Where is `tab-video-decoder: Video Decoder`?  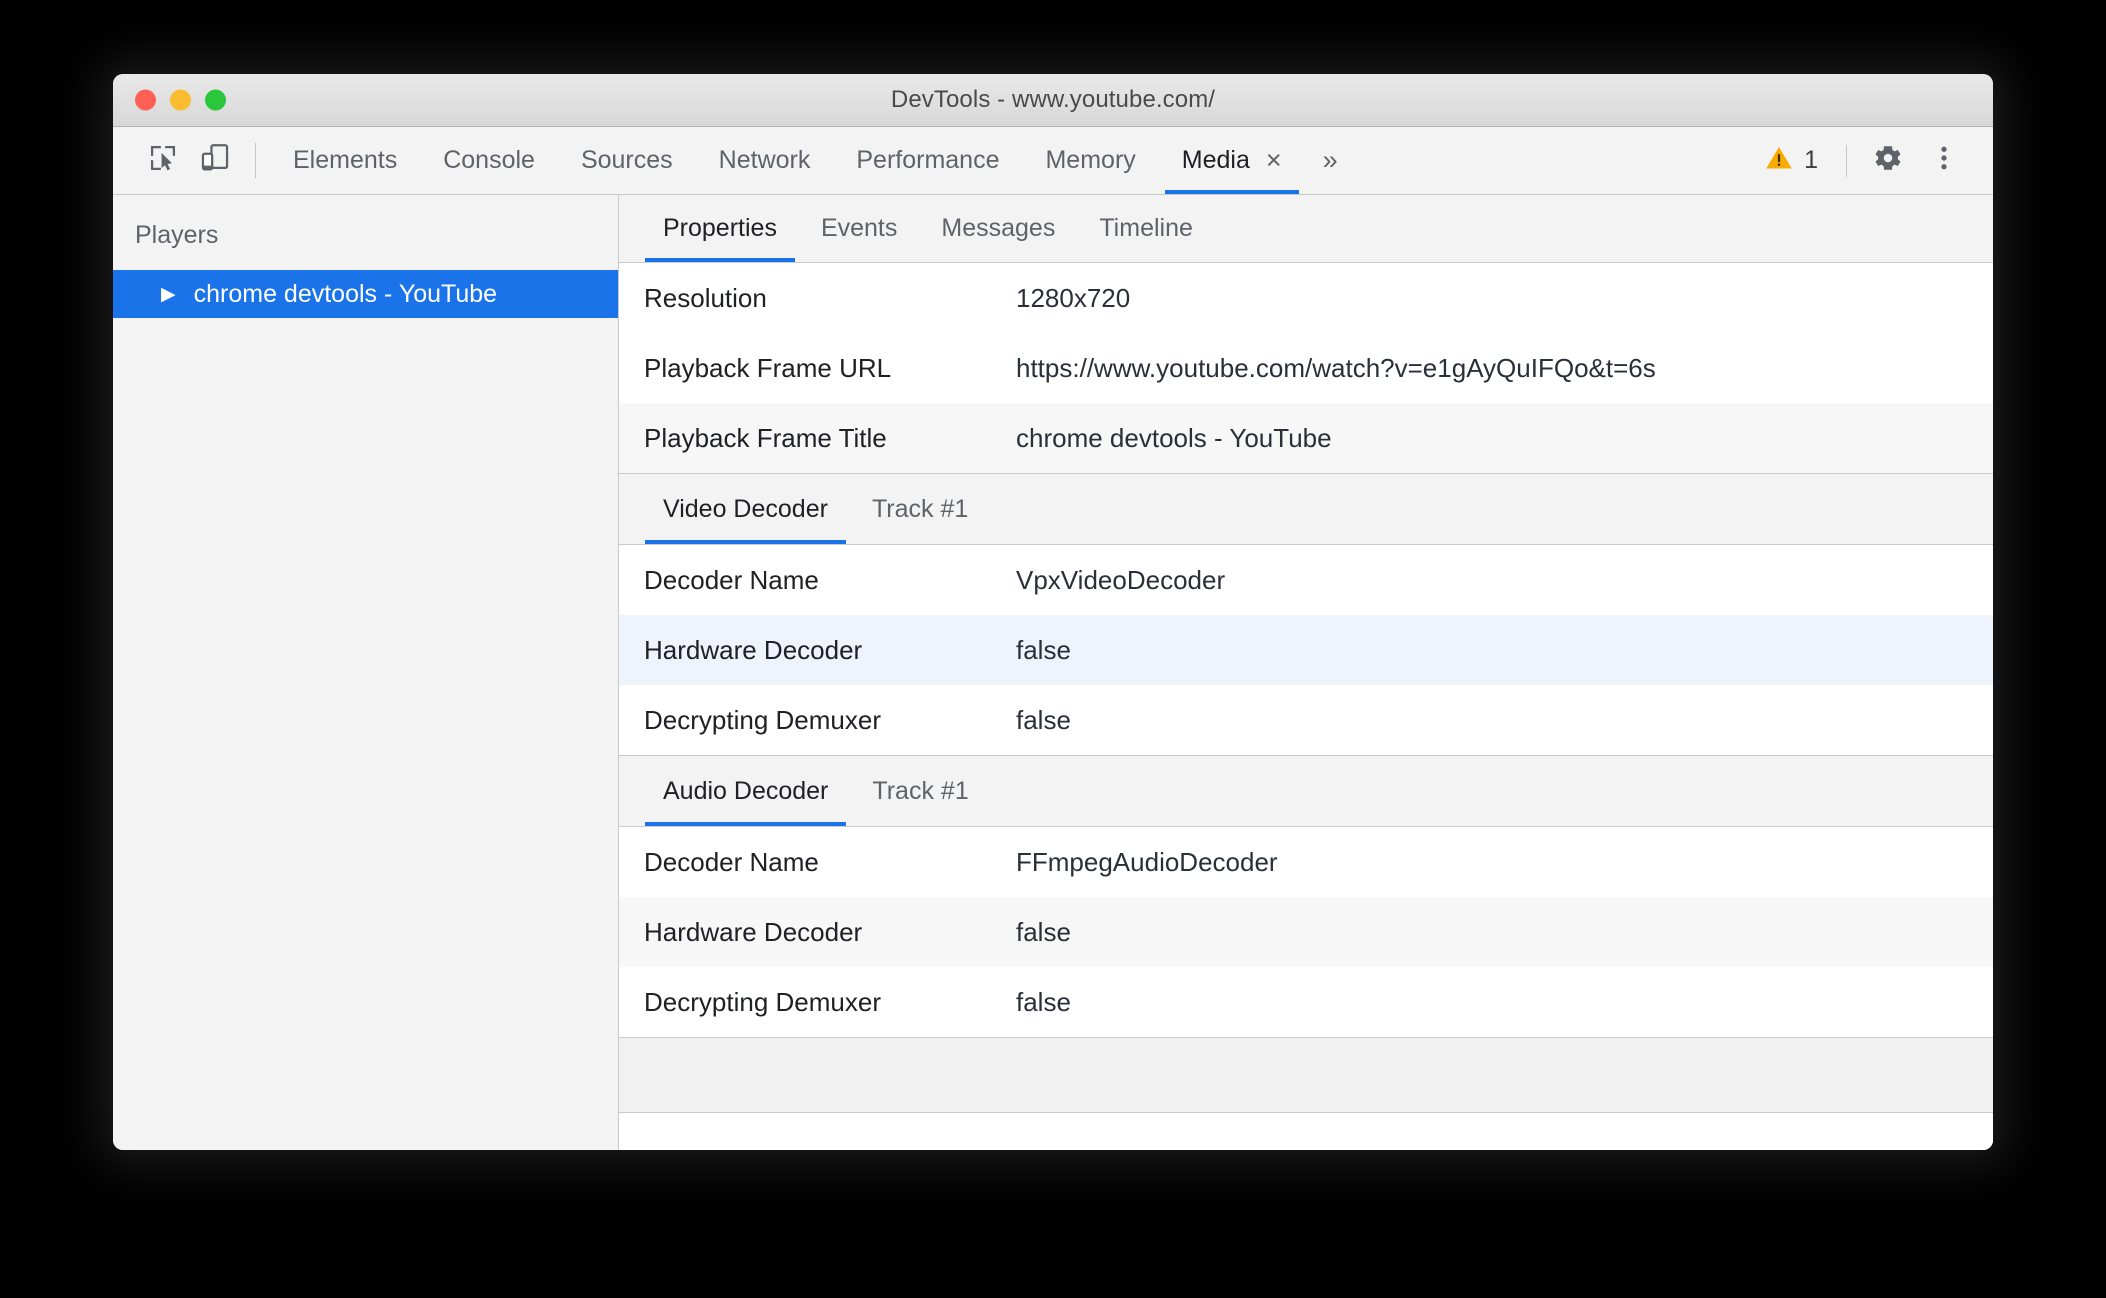 tab-video-decoder: Video Decoder is located at coordinates (745, 509).